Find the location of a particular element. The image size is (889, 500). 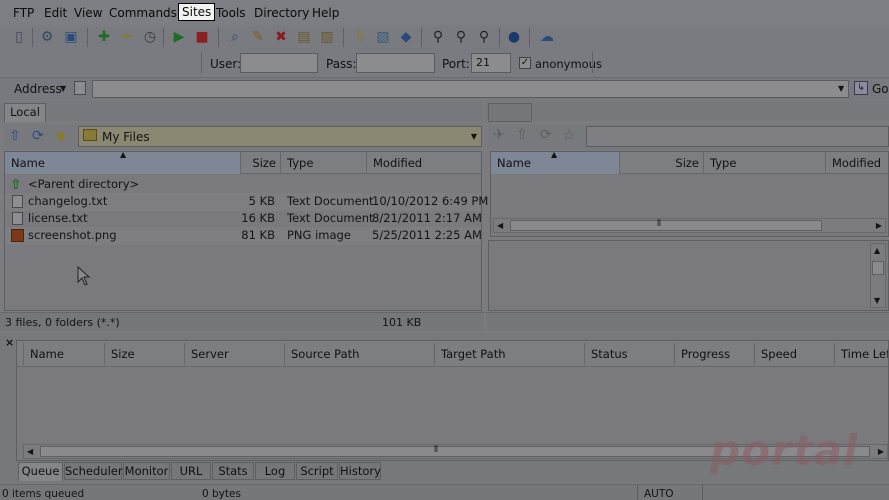

star-icon: ☆ is located at coordinates (569, 135).